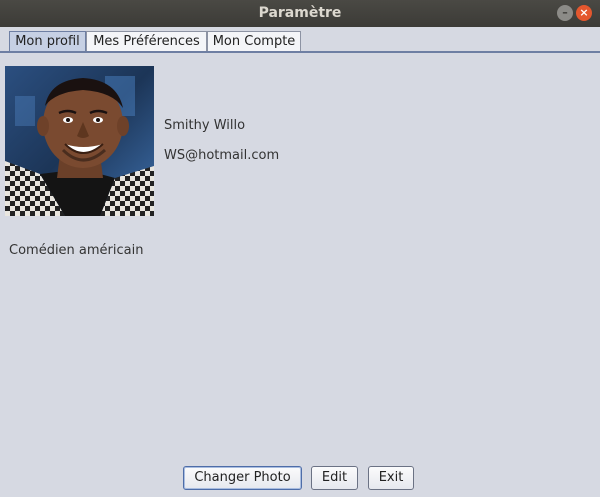  What do you see at coordinates (334, 478) in the screenshot?
I see `edit-button: Edit` at bounding box center [334, 478].